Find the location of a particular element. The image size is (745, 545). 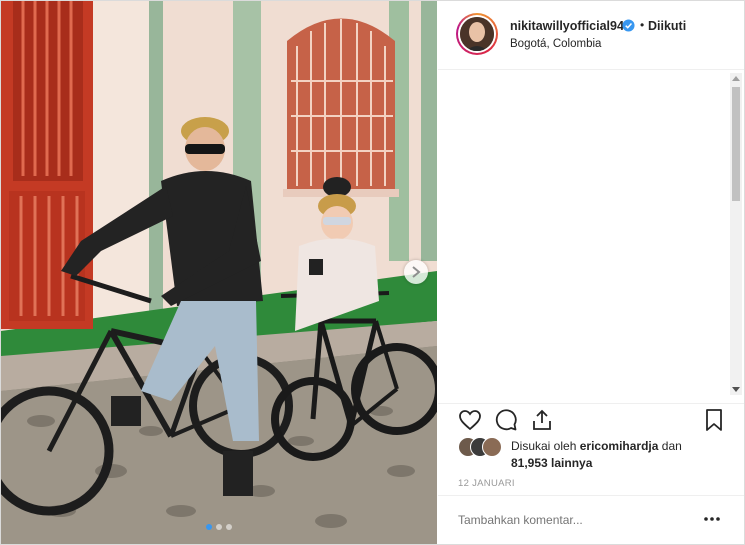

username-link: nikitawillyofficial94 is located at coordinates (567, 26).